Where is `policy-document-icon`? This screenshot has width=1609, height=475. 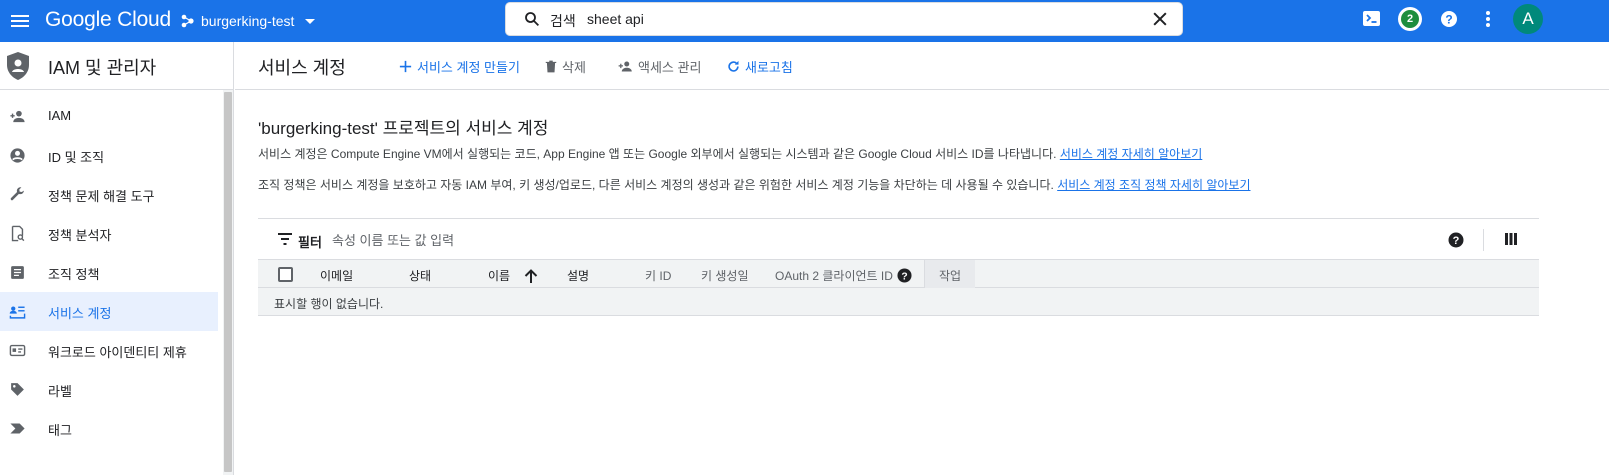 policy-document-icon is located at coordinates (18, 233).